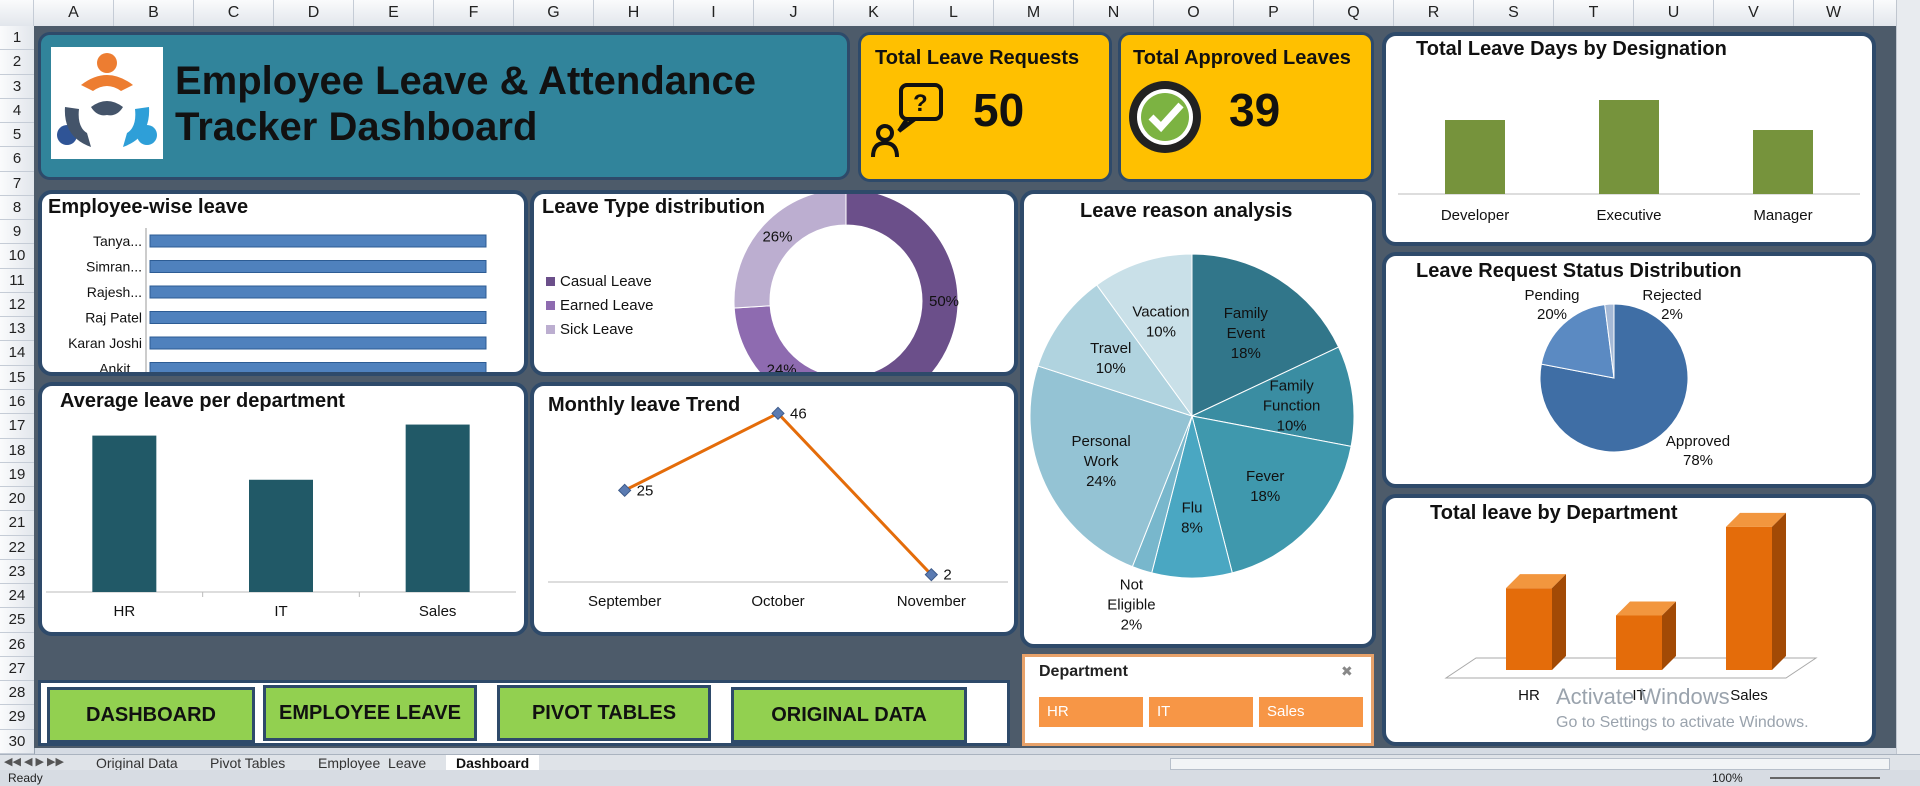  Describe the element at coordinates (1311, 712) in the screenshot. I see `slicer-item-sales: Sales` at that location.